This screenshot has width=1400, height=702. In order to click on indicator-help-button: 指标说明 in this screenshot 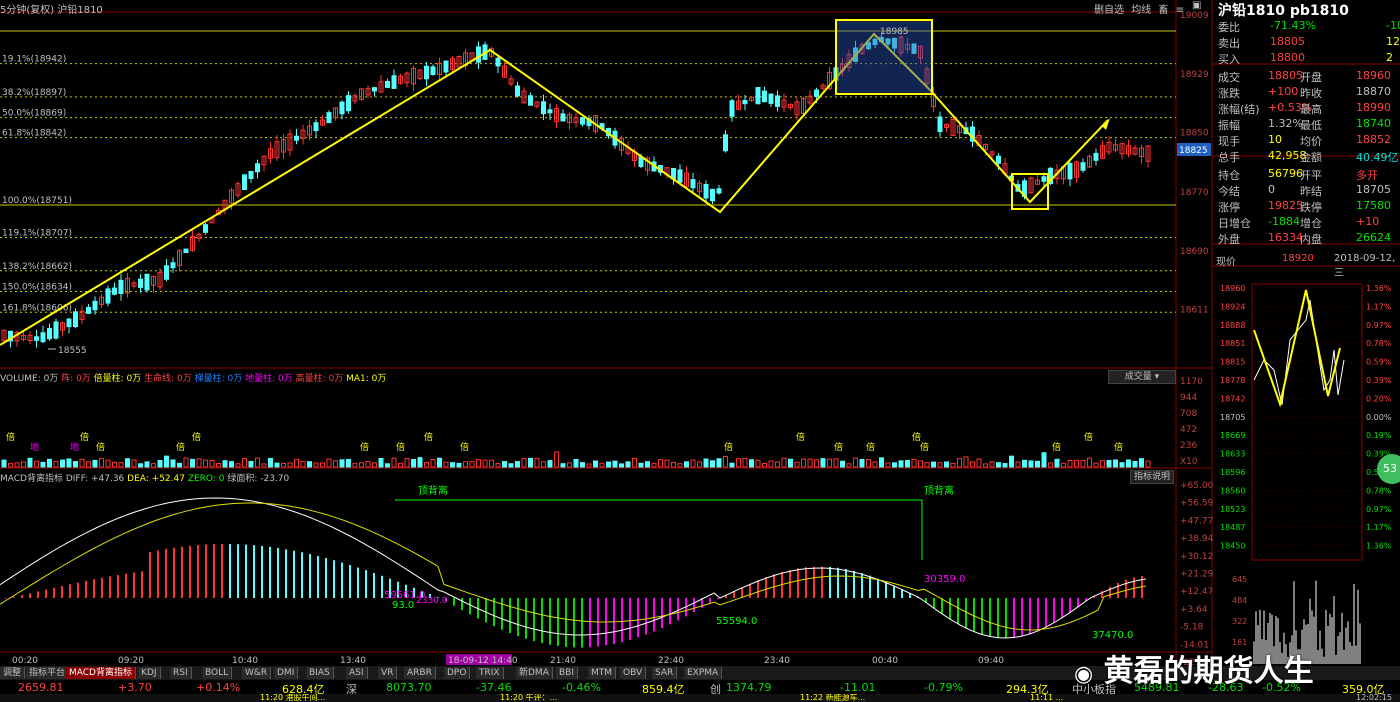, I will do `click(1152, 477)`.